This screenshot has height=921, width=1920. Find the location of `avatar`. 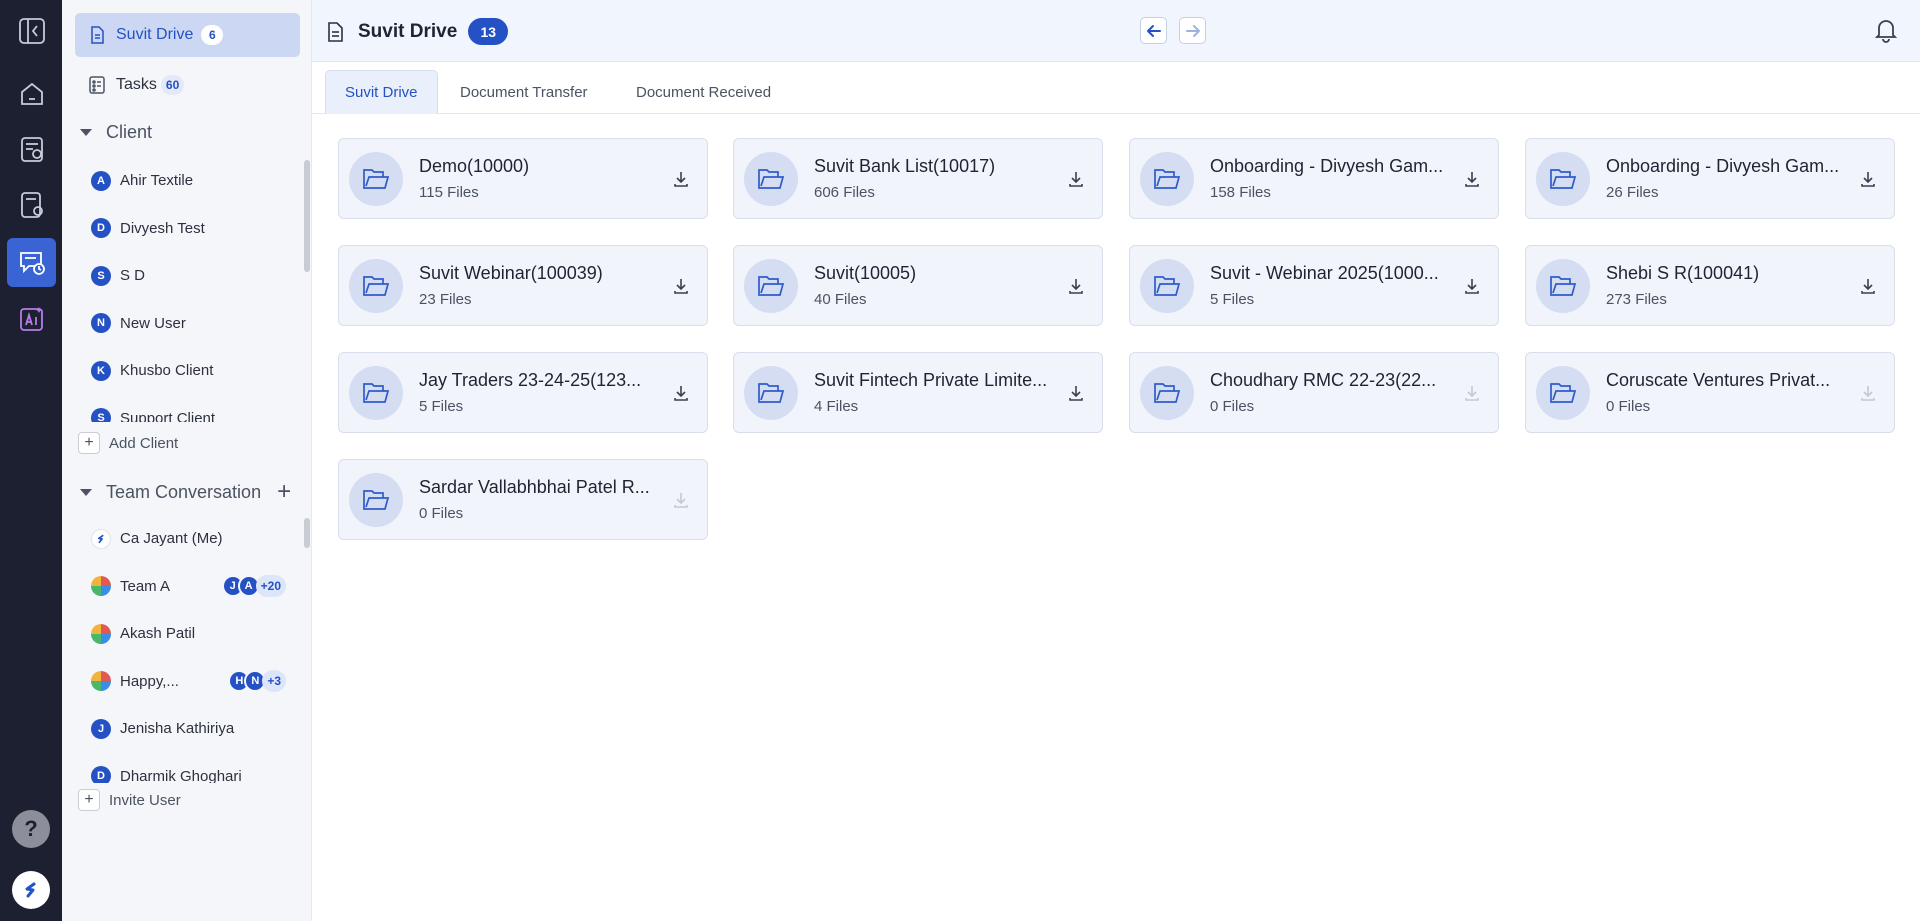

avatar is located at coordinates (101, 633).